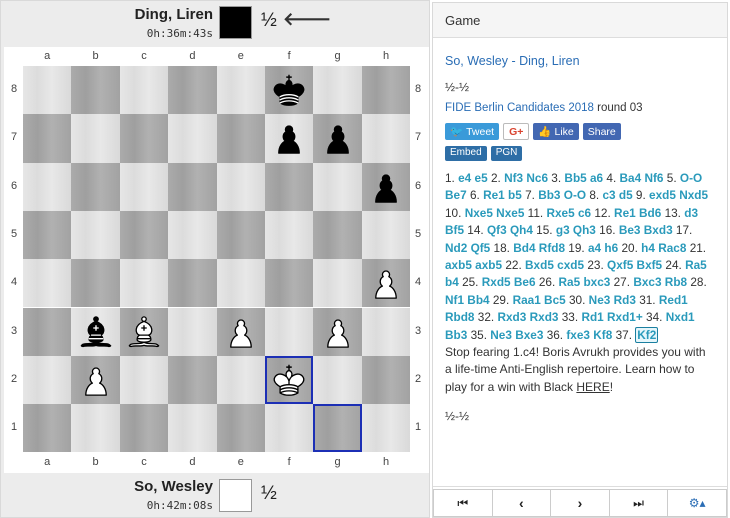 The image size is (730, 518). I want to click on move: Rb8, so click(676, 282).